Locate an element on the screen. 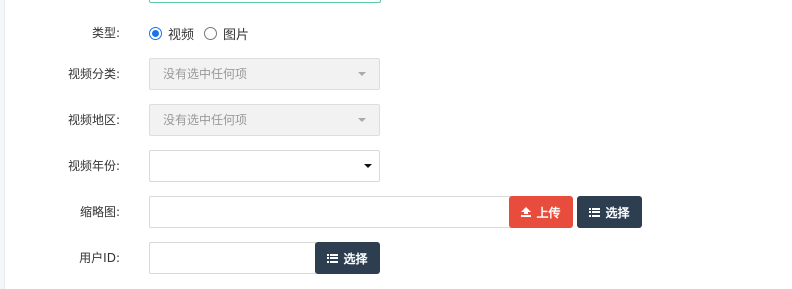 The image size is (792, 289). video-year-label: 视频年份: is located at coordinates (93, 166).